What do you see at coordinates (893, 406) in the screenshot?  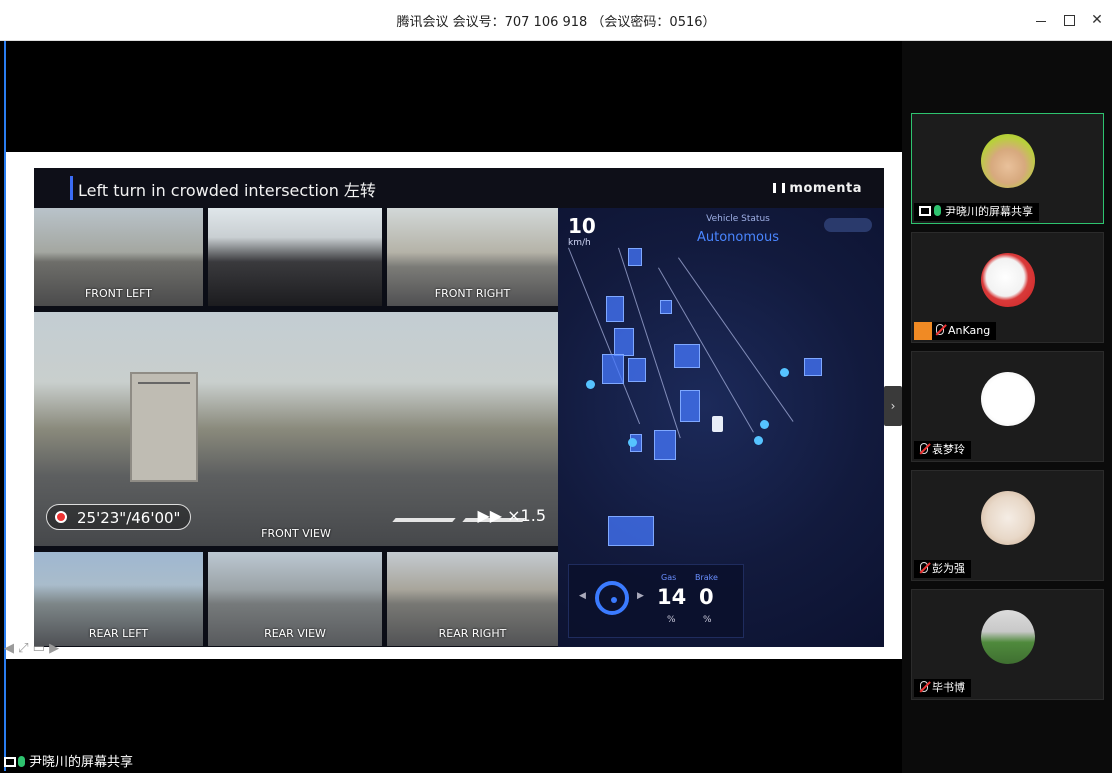 I see `collapse-sidebar-button: ›` at bounding box center [893, 406].